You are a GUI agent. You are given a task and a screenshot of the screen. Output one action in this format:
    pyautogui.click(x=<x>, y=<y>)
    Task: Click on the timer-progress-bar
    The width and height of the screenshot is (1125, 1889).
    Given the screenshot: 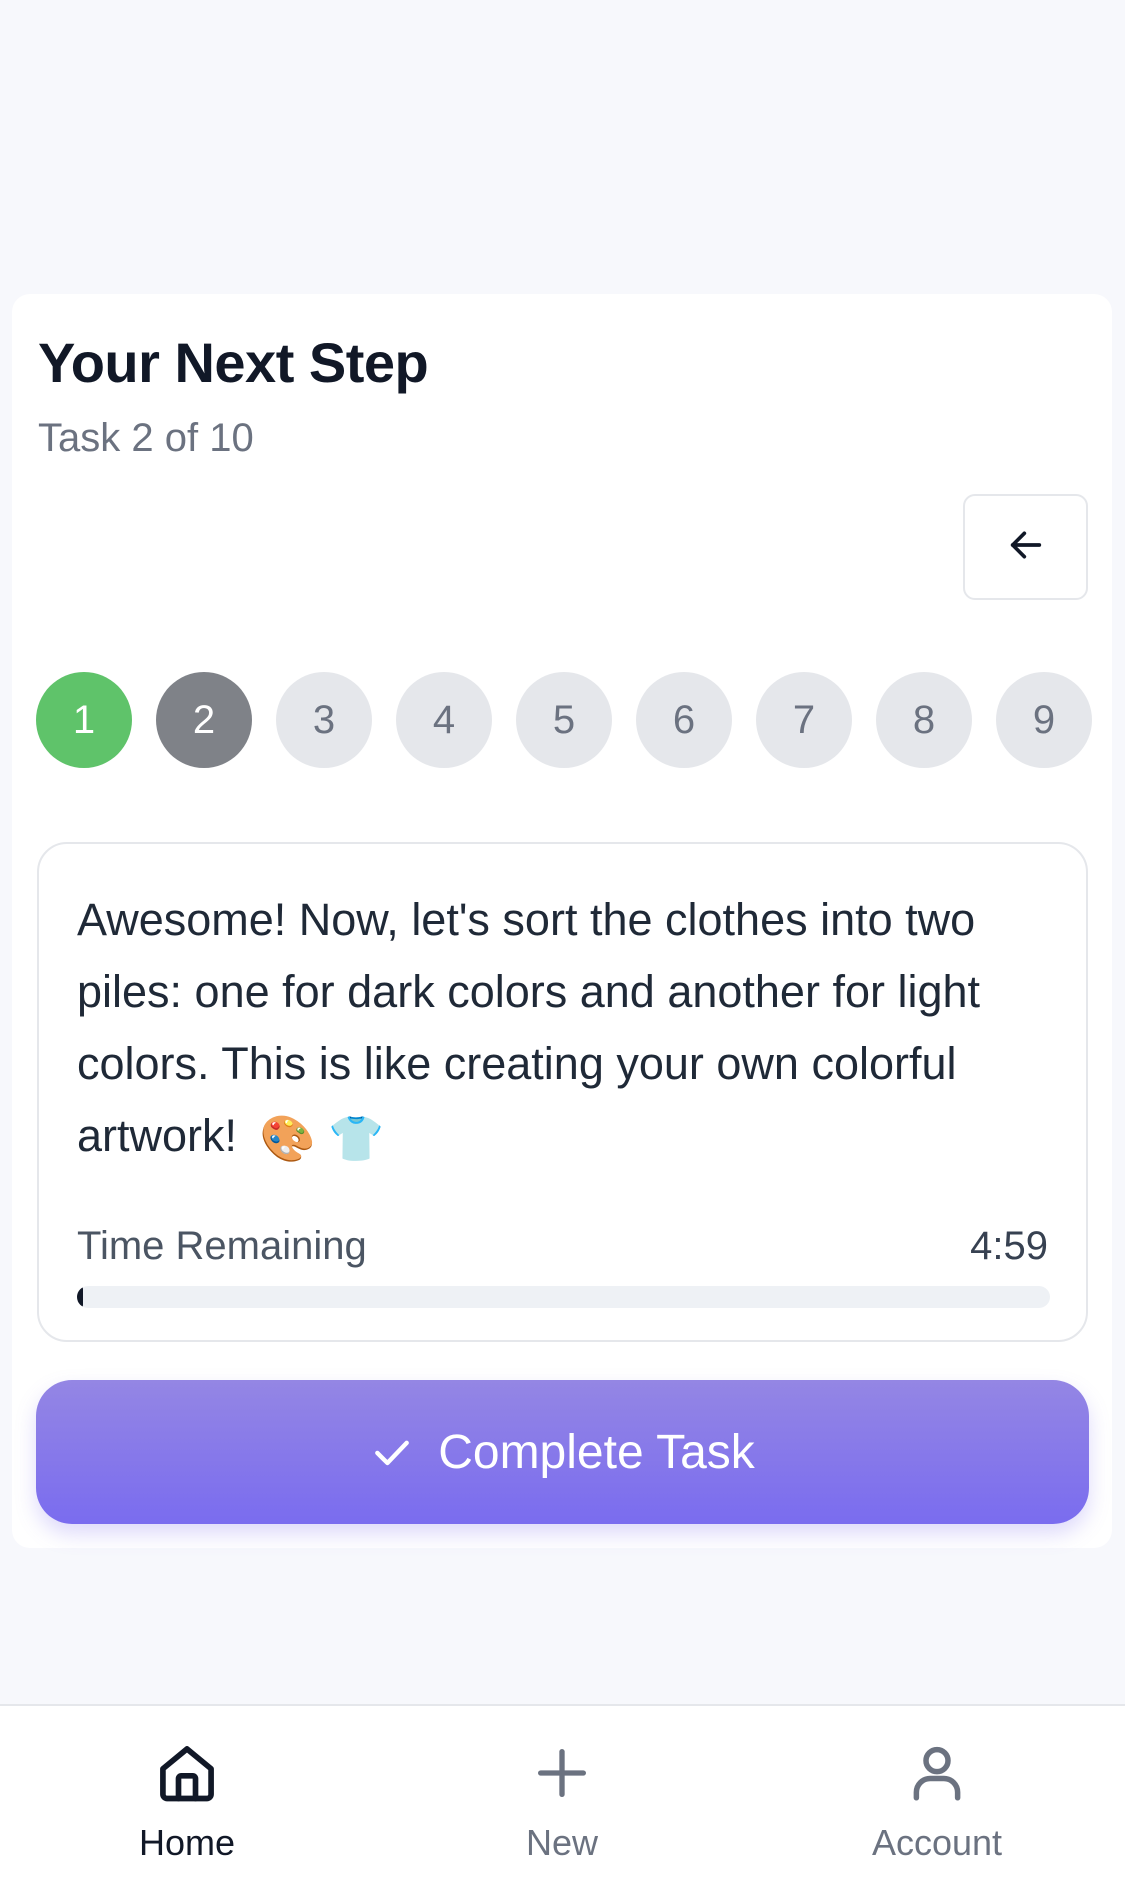 What is the action you would take?
    pyautogui.click(x=563, y=1297)
    